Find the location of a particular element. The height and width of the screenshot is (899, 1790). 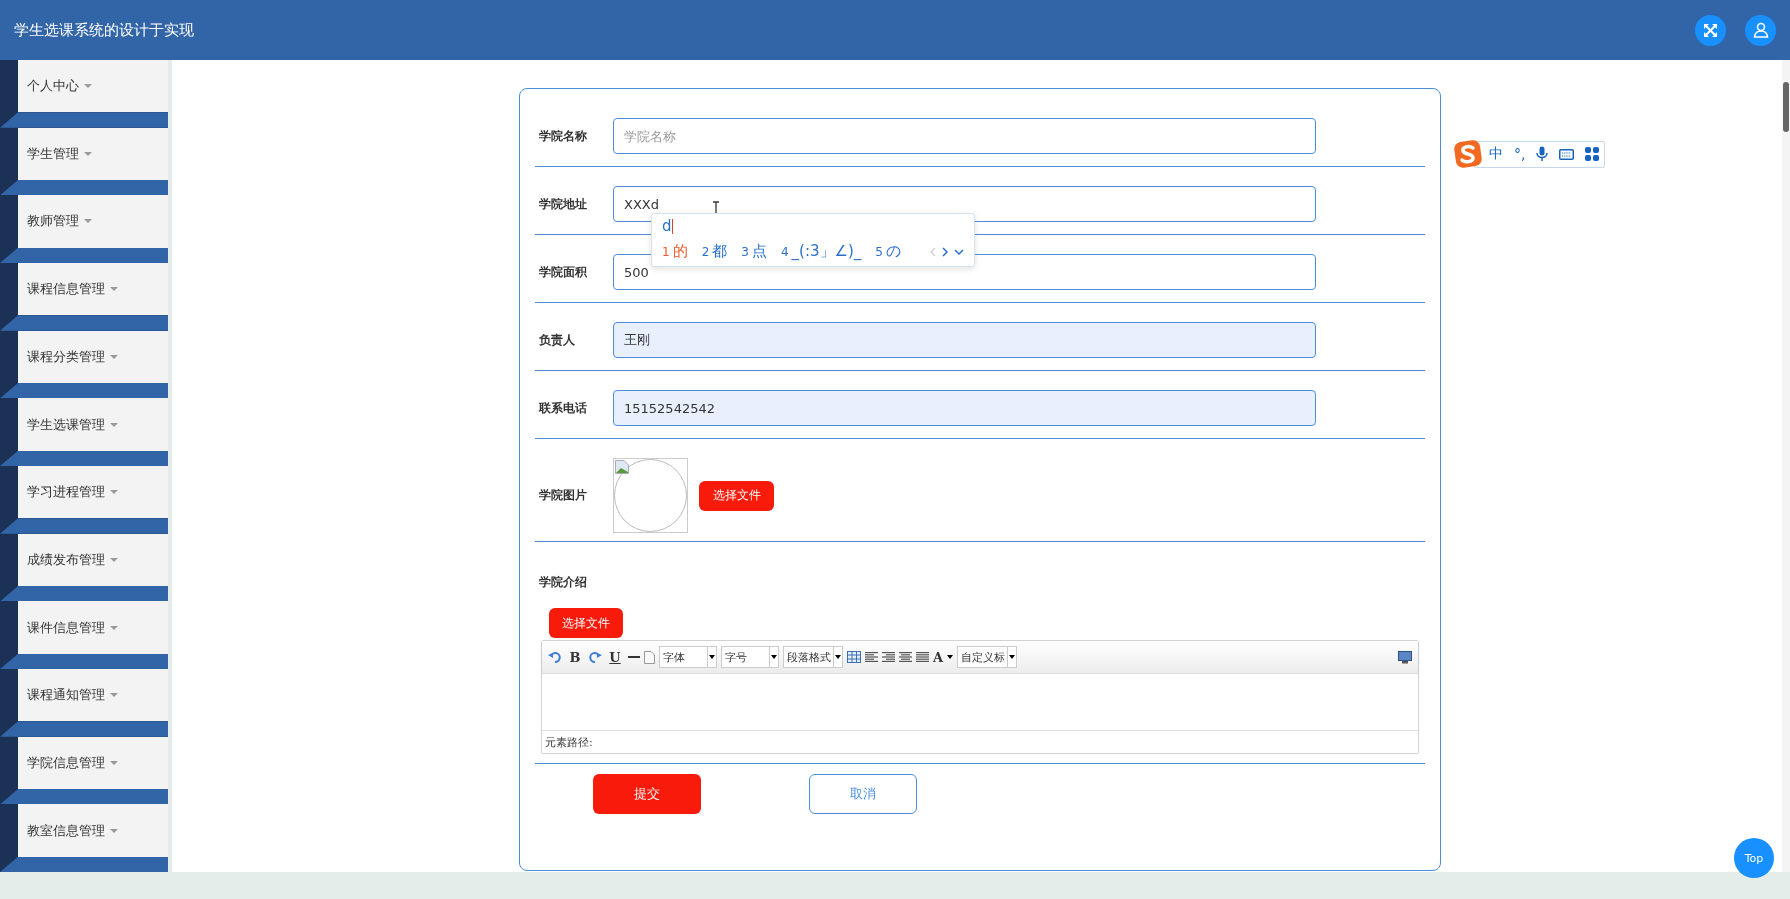

field-label: 学院介绍 is located at coordinates (563, 582).